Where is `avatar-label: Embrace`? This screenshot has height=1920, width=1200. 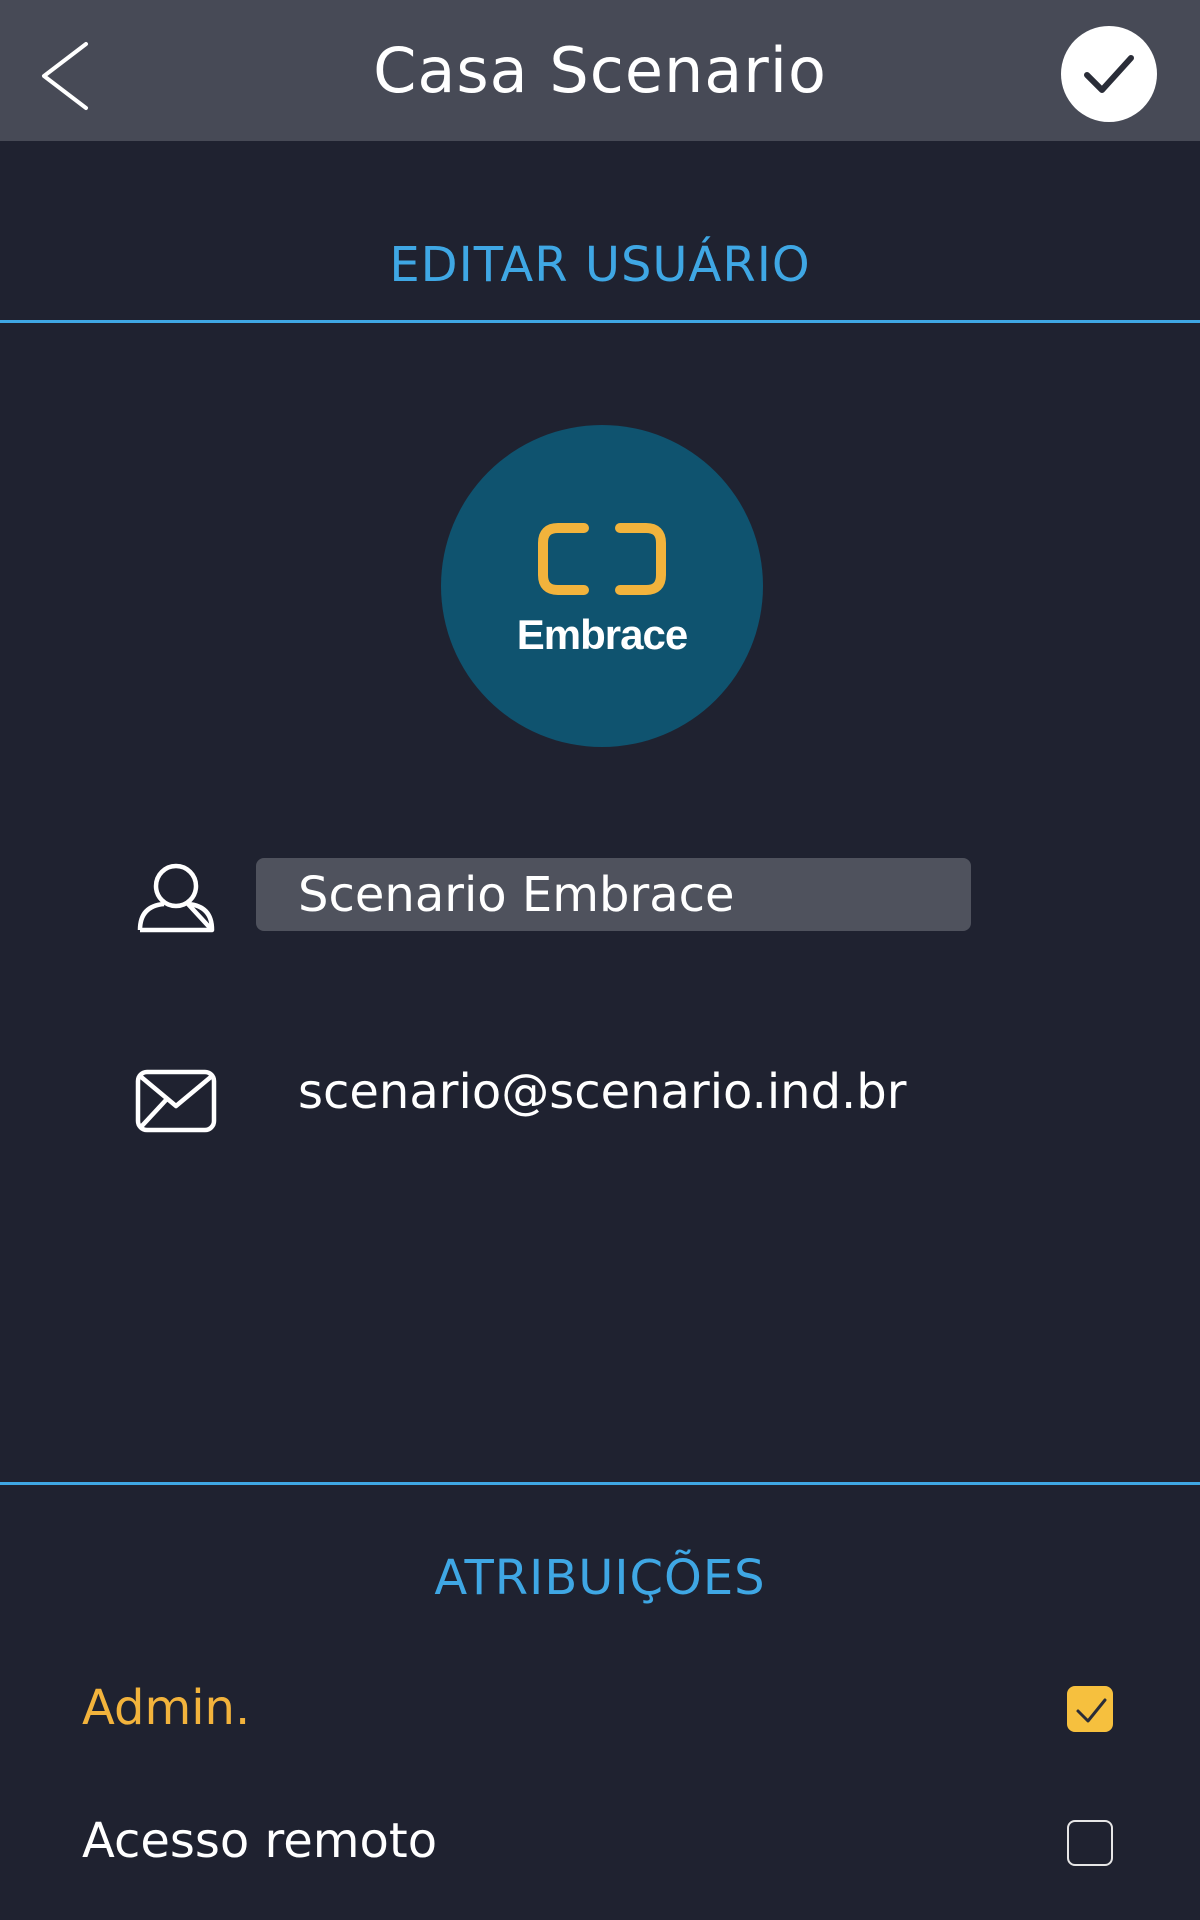 avatar-label: Embrace is located at coordinates (602, 634).